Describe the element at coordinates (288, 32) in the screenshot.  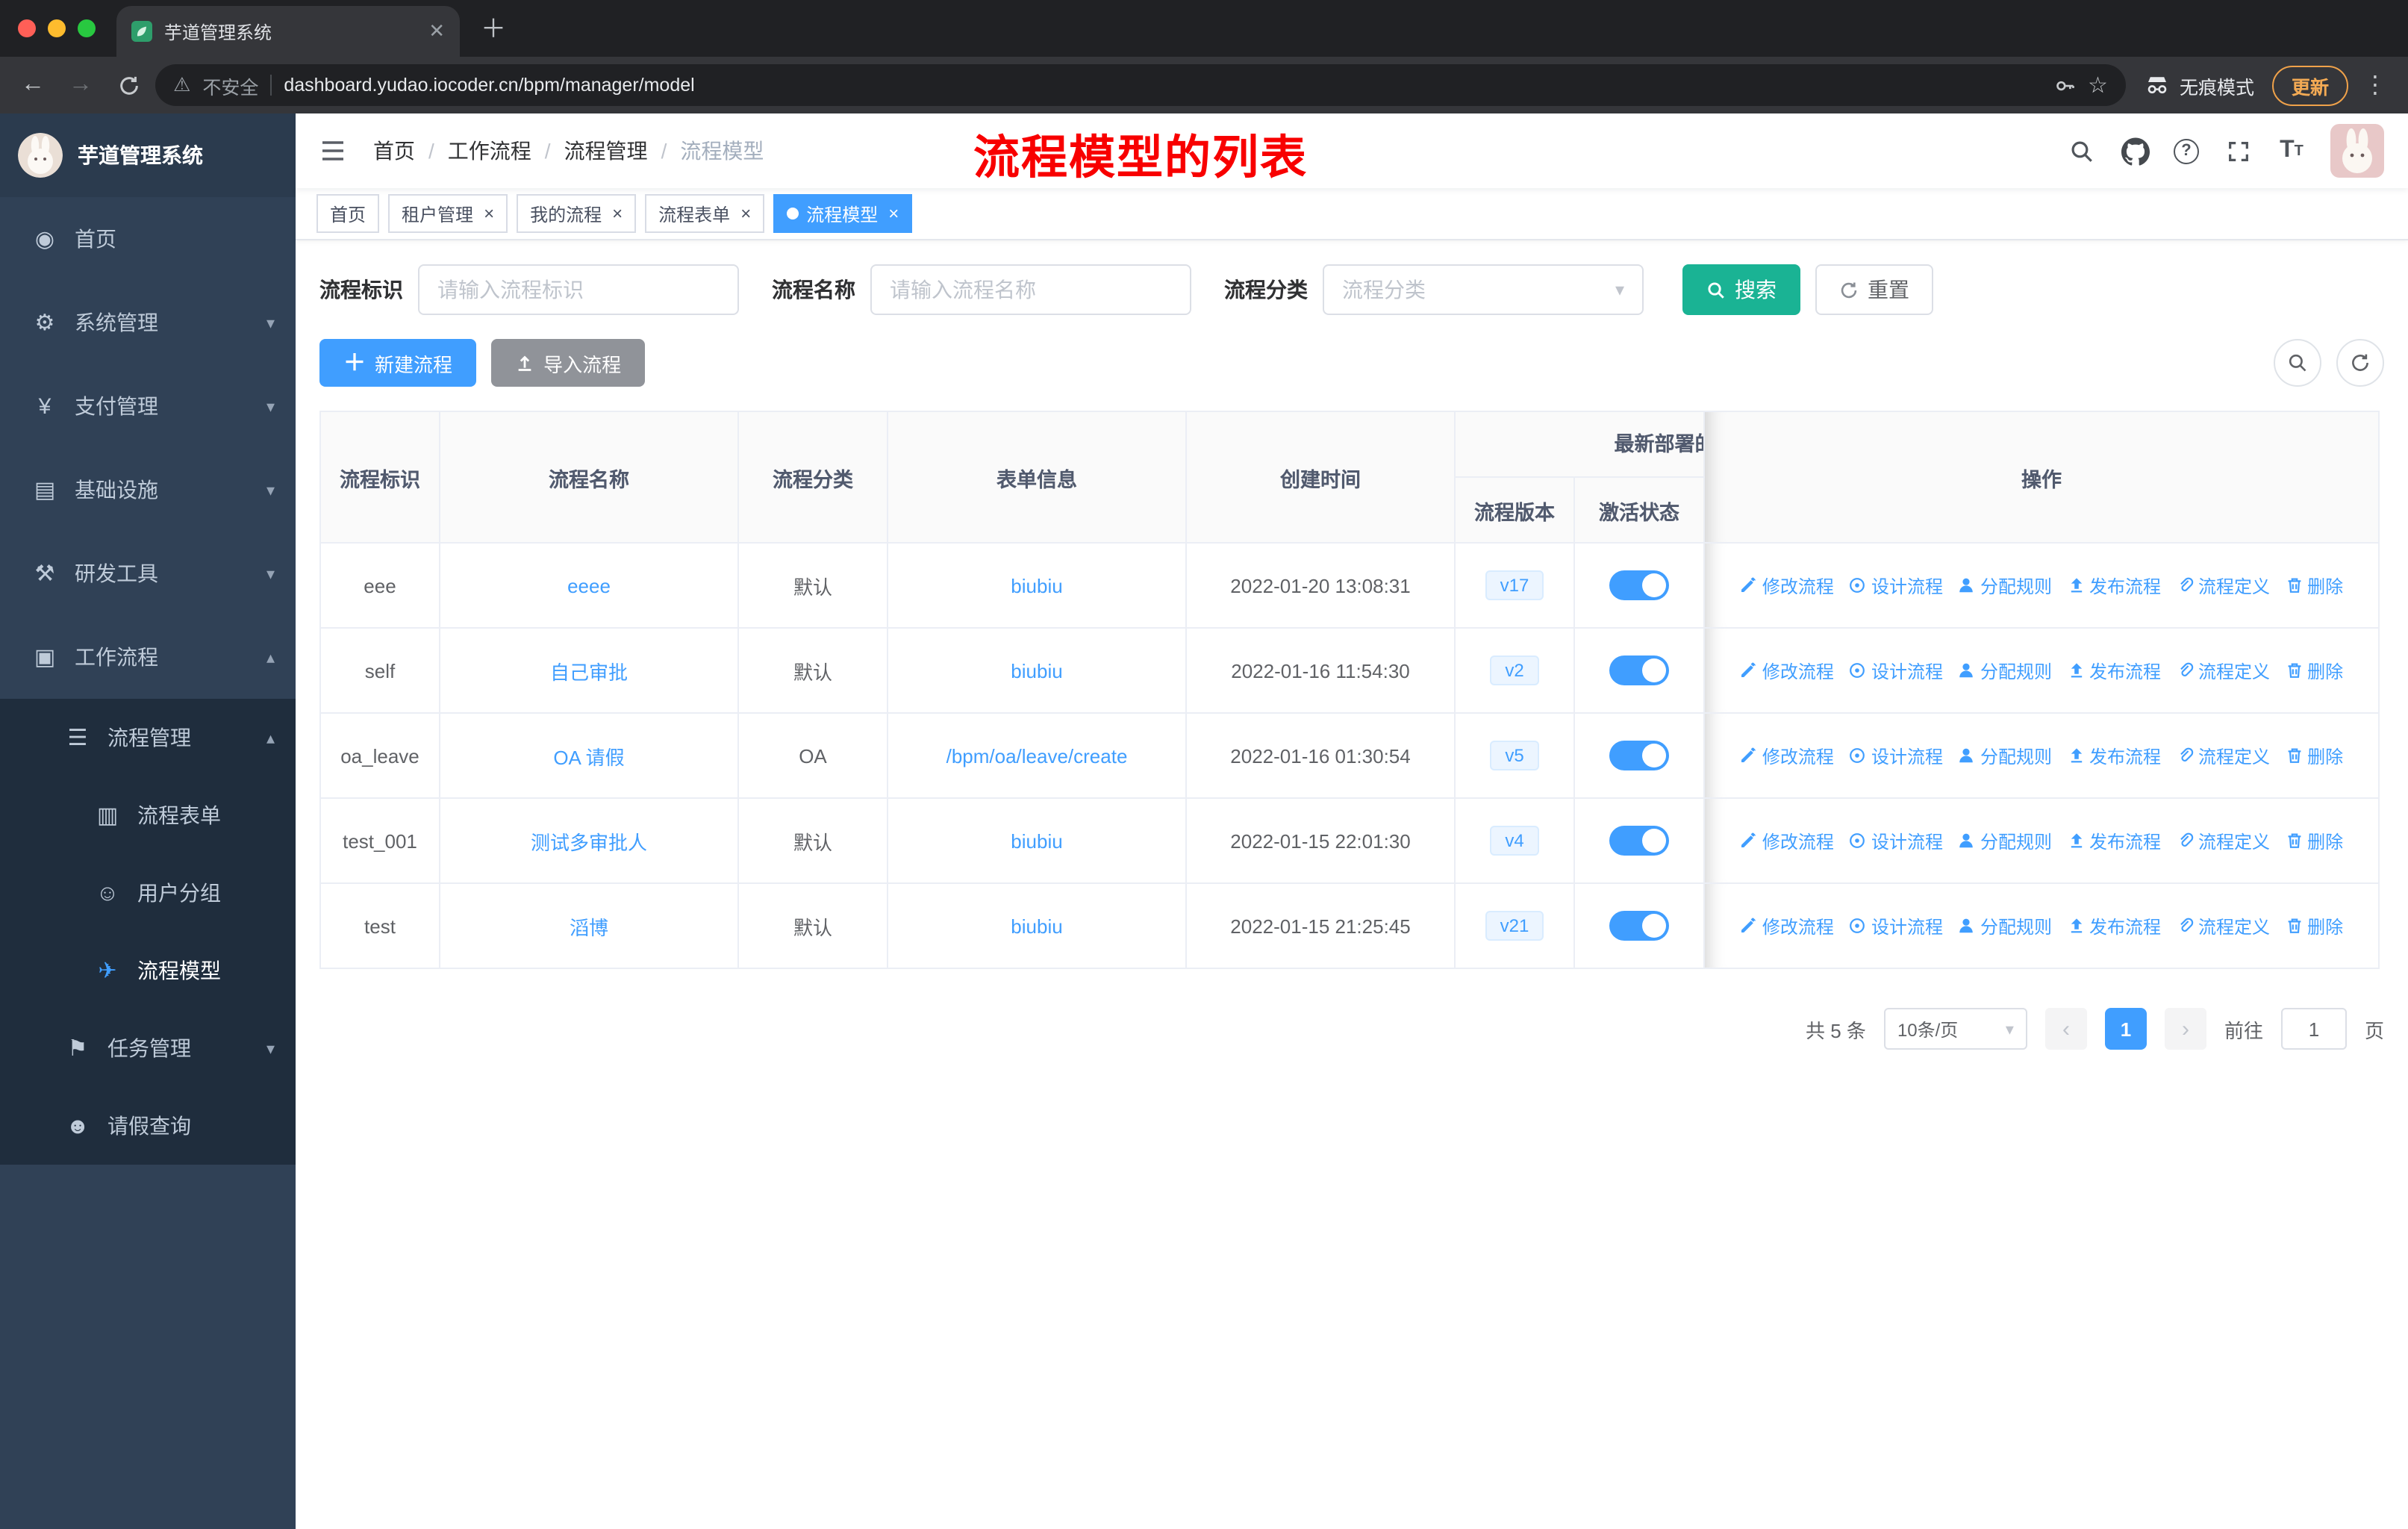
I see `browser-tab: 芋道管理系统 ✕` at that location.